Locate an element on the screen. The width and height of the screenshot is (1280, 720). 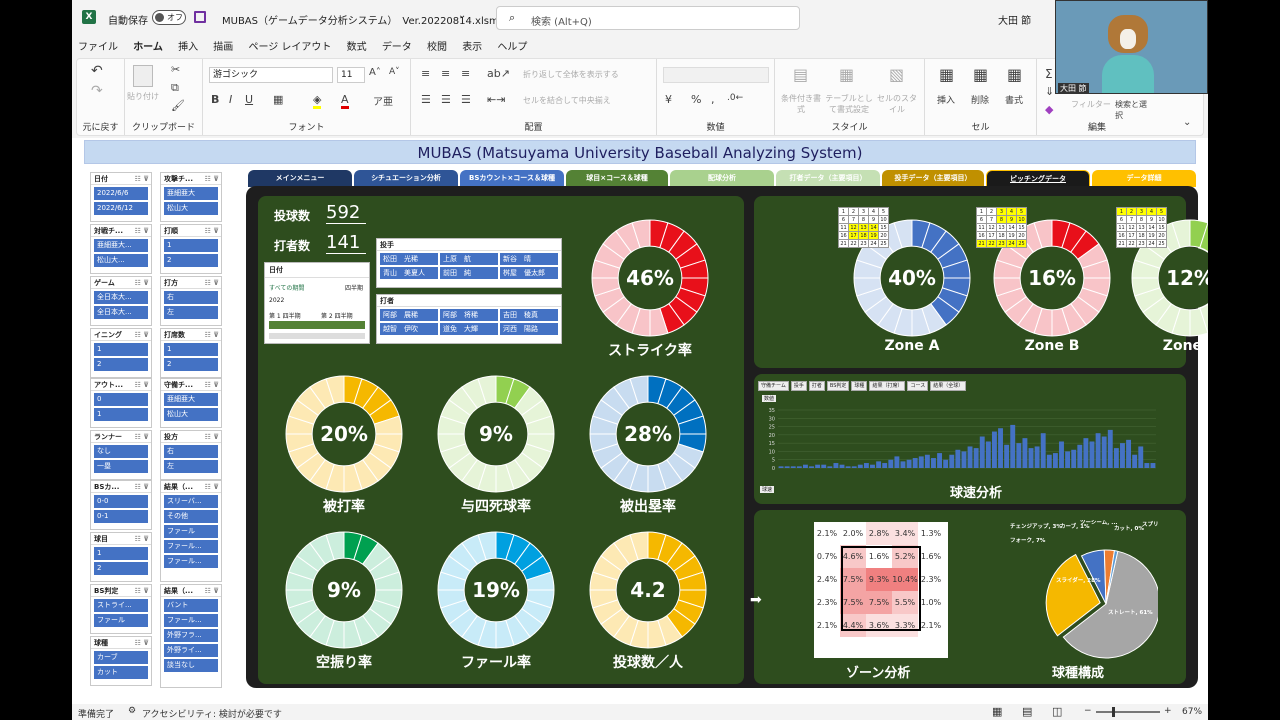
normal-view-icon: ▦ is located at coordinates (997, 711).